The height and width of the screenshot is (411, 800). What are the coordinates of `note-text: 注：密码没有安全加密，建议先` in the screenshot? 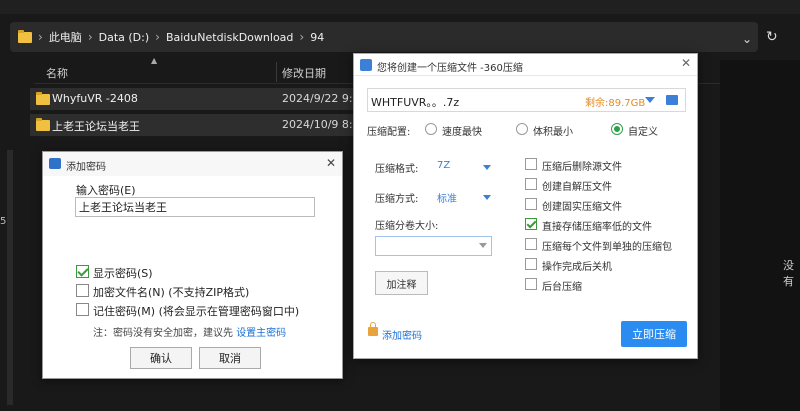 It's located at (165, 333).